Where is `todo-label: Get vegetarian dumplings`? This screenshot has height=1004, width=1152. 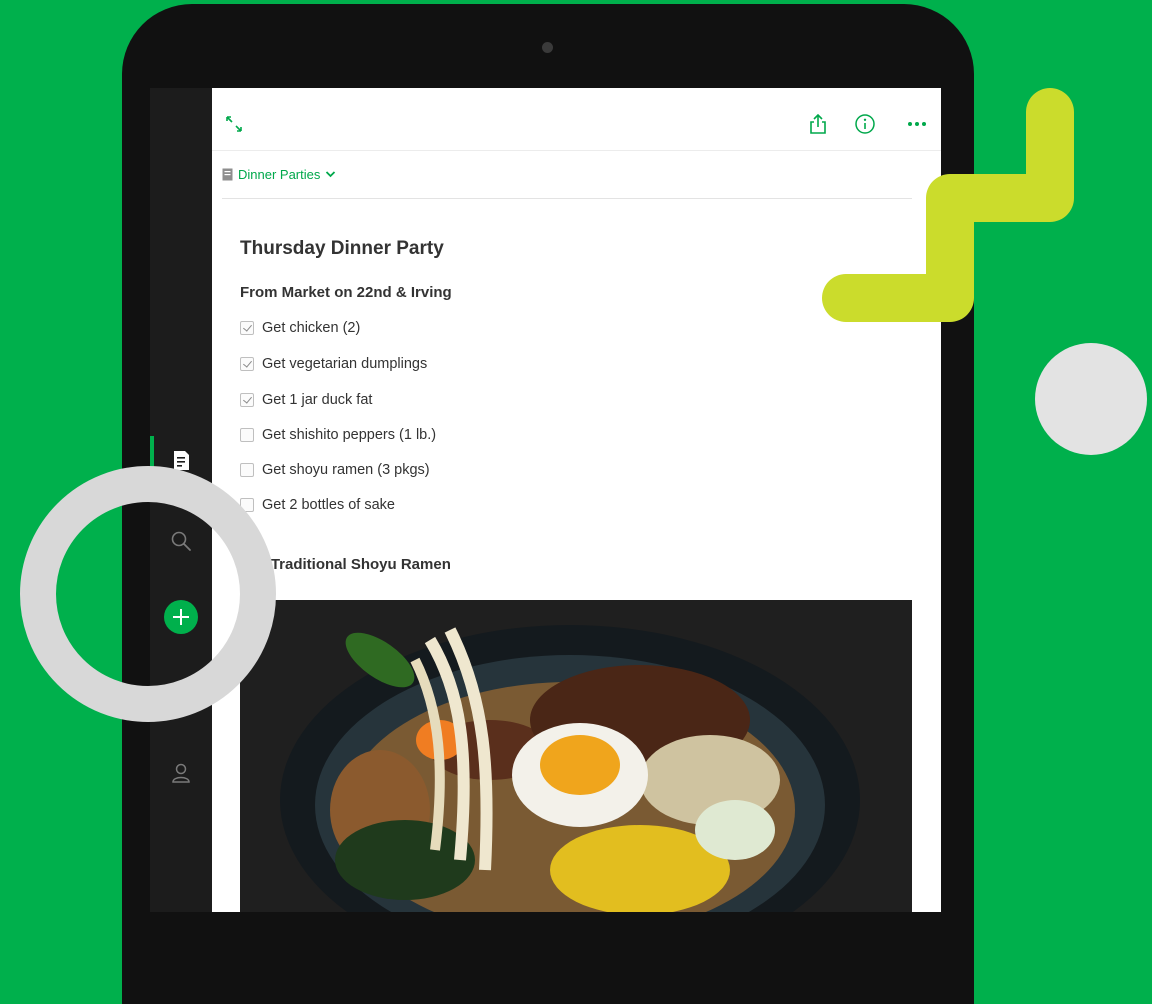 todo-label: Get vegetarian dumplings is located at coordinates (345, 364).